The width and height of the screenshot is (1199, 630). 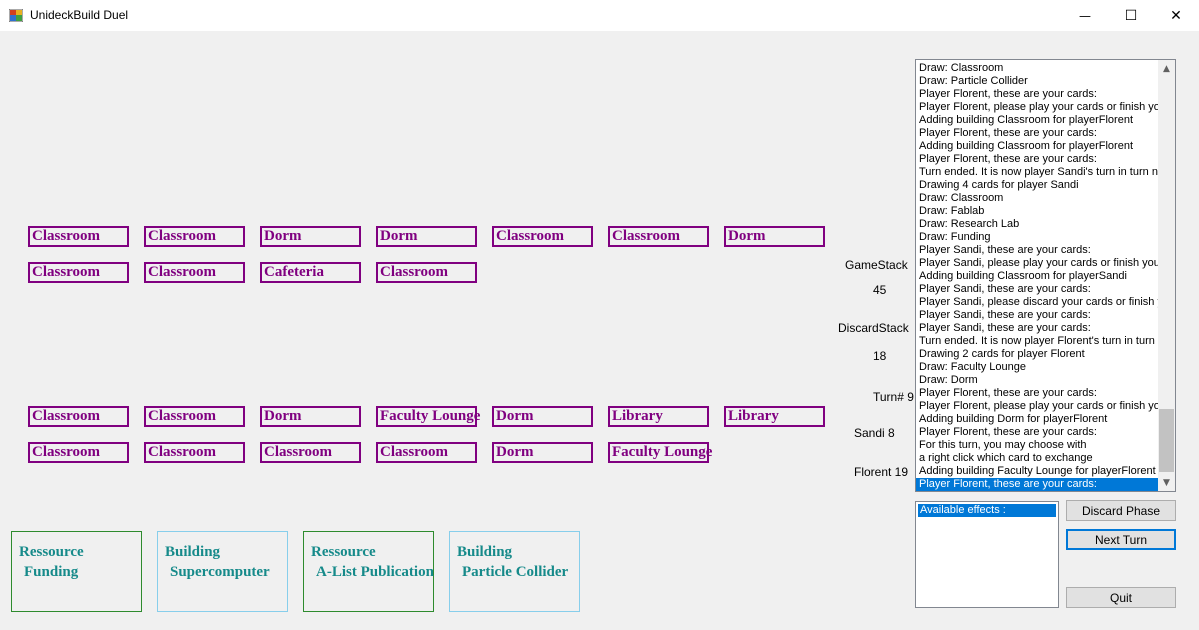 I want to click on log-line: Draw: Dorm, so click(x=1037, y=380).